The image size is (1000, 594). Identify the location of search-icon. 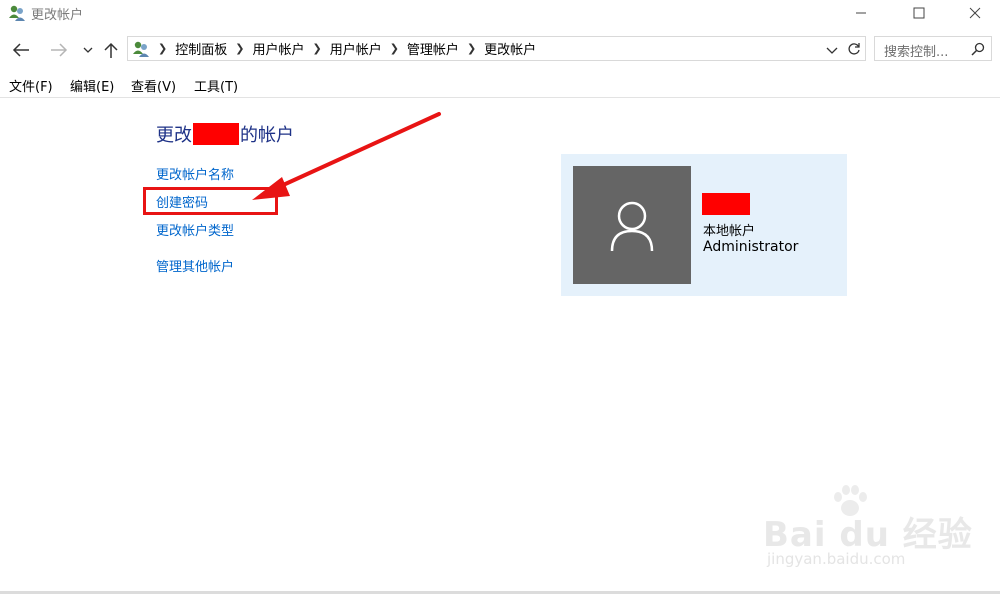
(978, 49).